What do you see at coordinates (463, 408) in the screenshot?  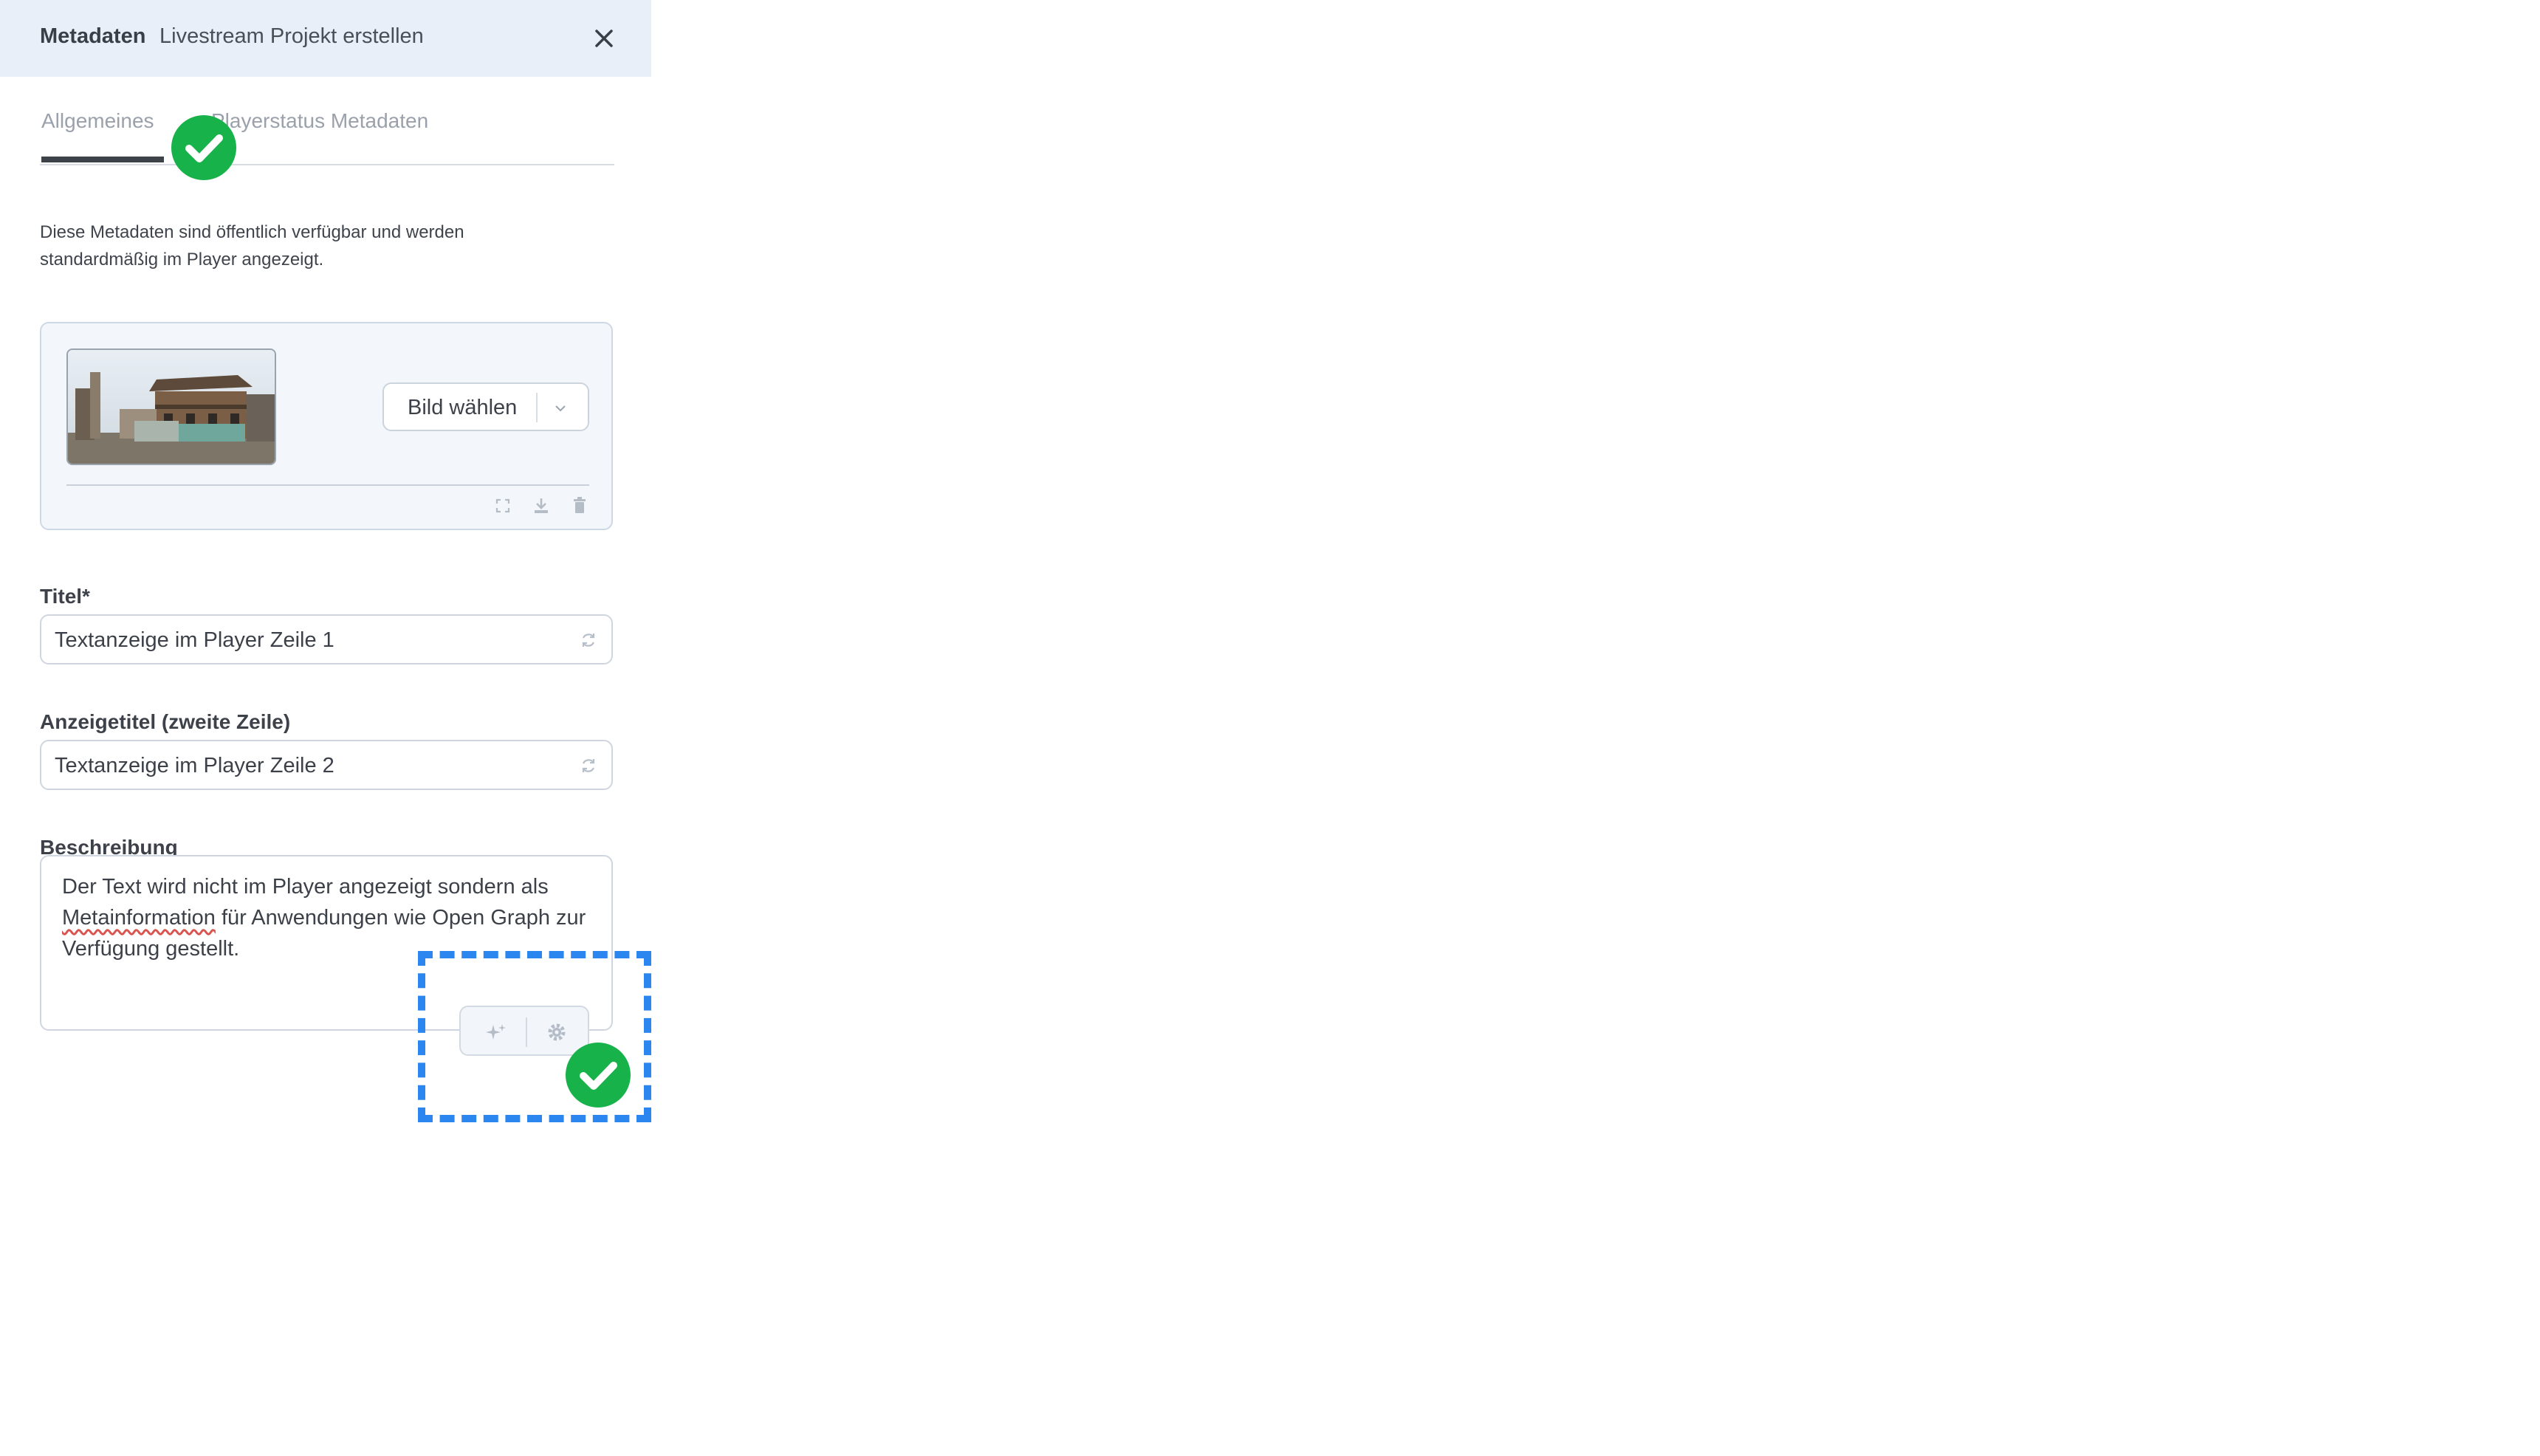 I see `select-image-label: Bild wählen` at bounding box center [463, 408].